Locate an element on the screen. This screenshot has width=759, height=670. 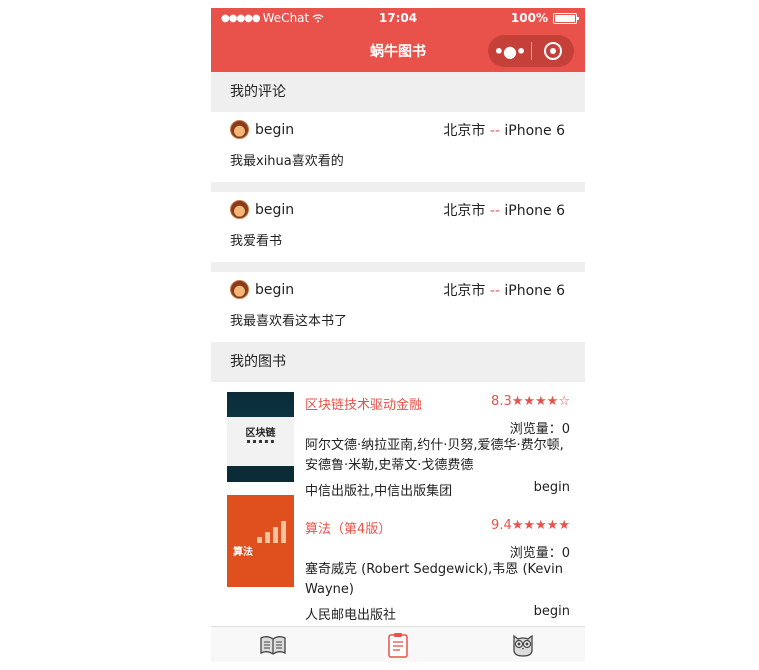
target-circle-icon is located at coordinates (553, 51).